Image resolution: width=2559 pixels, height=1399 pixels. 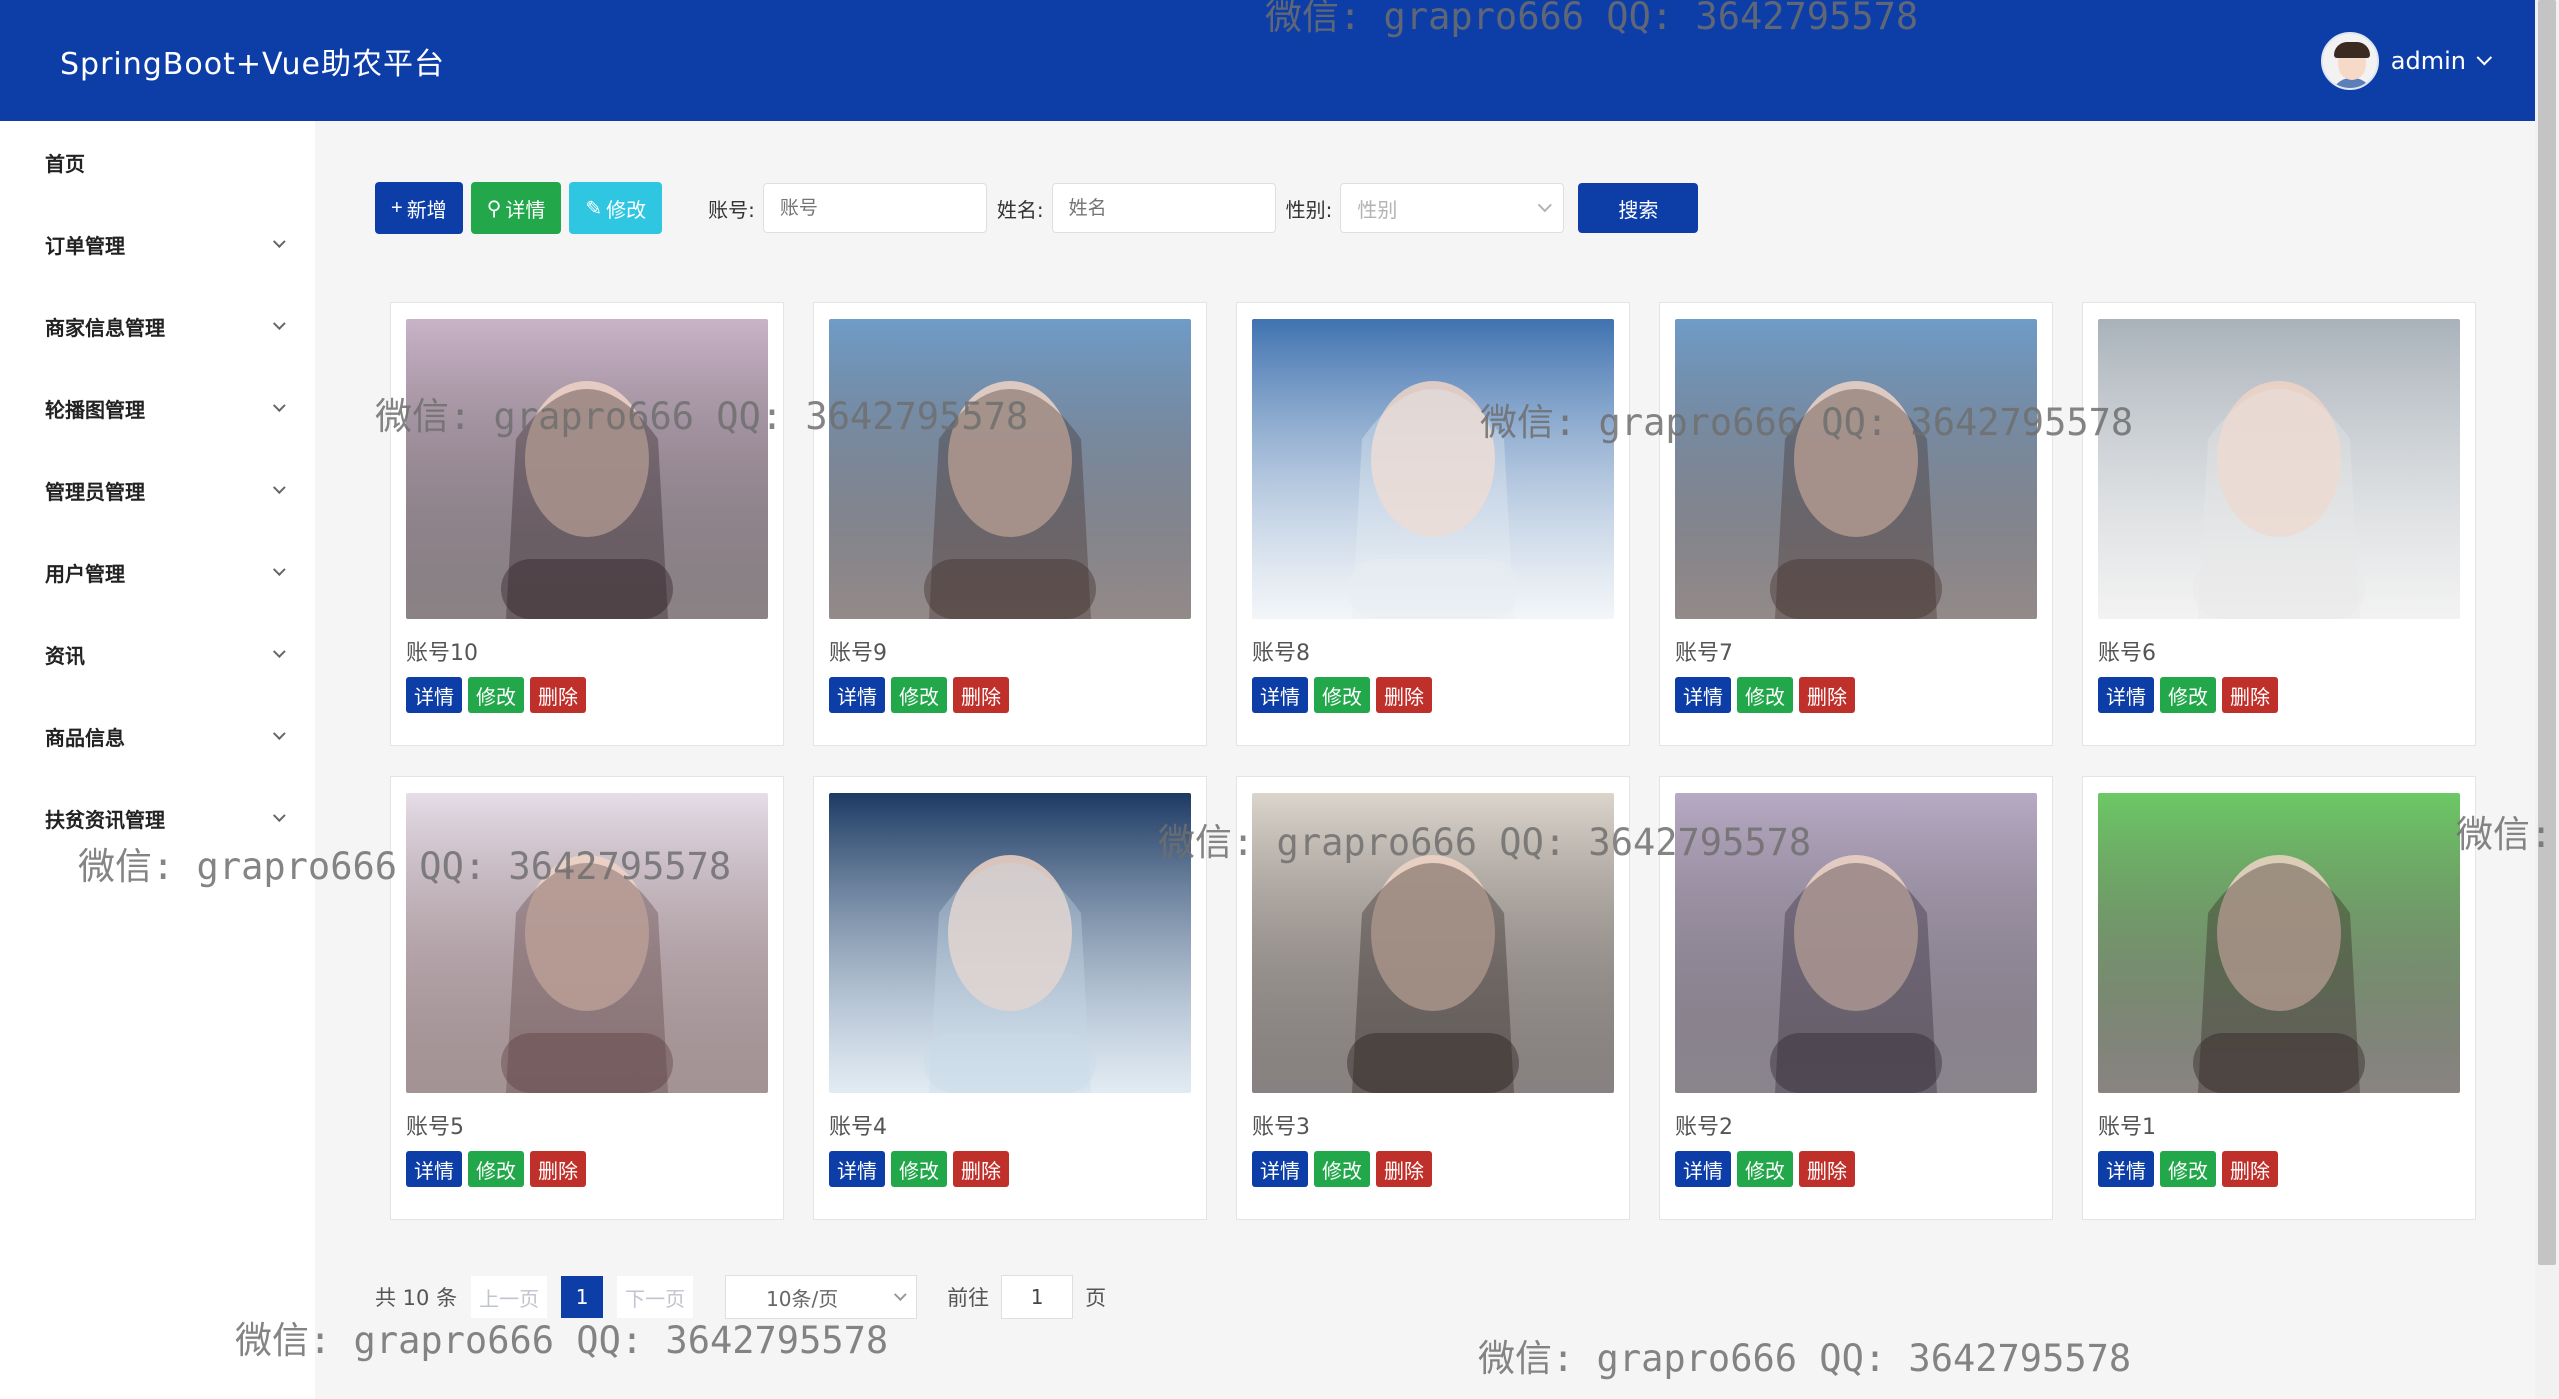 I want to click on card-title: 账号4, so click(x=858, y=1127).